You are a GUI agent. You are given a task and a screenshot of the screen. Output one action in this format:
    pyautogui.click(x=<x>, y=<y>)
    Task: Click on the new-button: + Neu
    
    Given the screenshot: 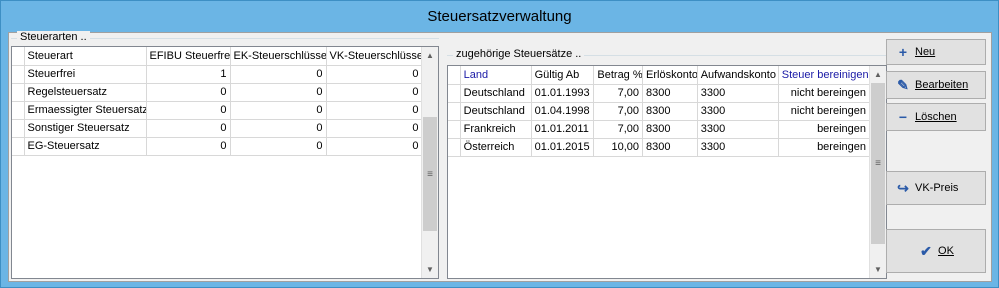 What is the action you would take?
    pyautogui.click(x=936, y=52)
    